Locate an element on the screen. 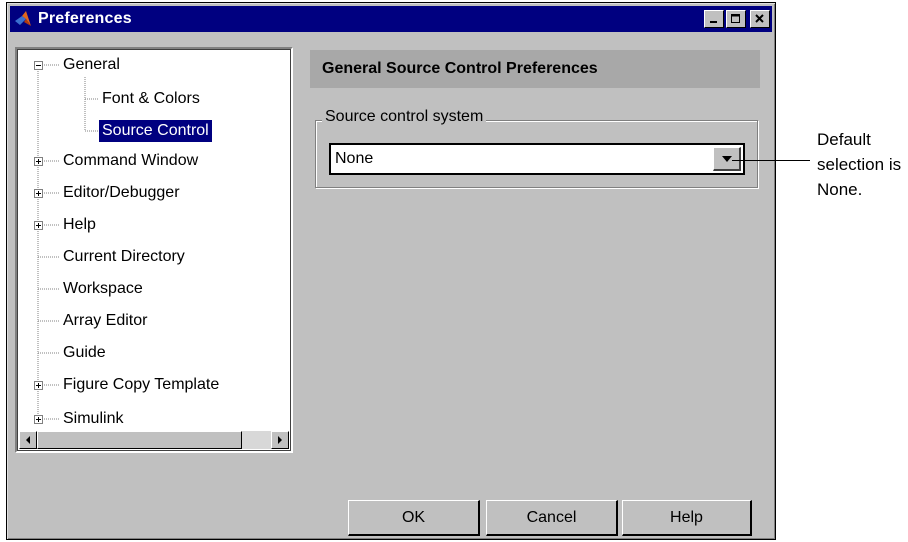 The width and height of the screenshot is (908, 542). general-collapse-icon is located at coordinates (38, 65).